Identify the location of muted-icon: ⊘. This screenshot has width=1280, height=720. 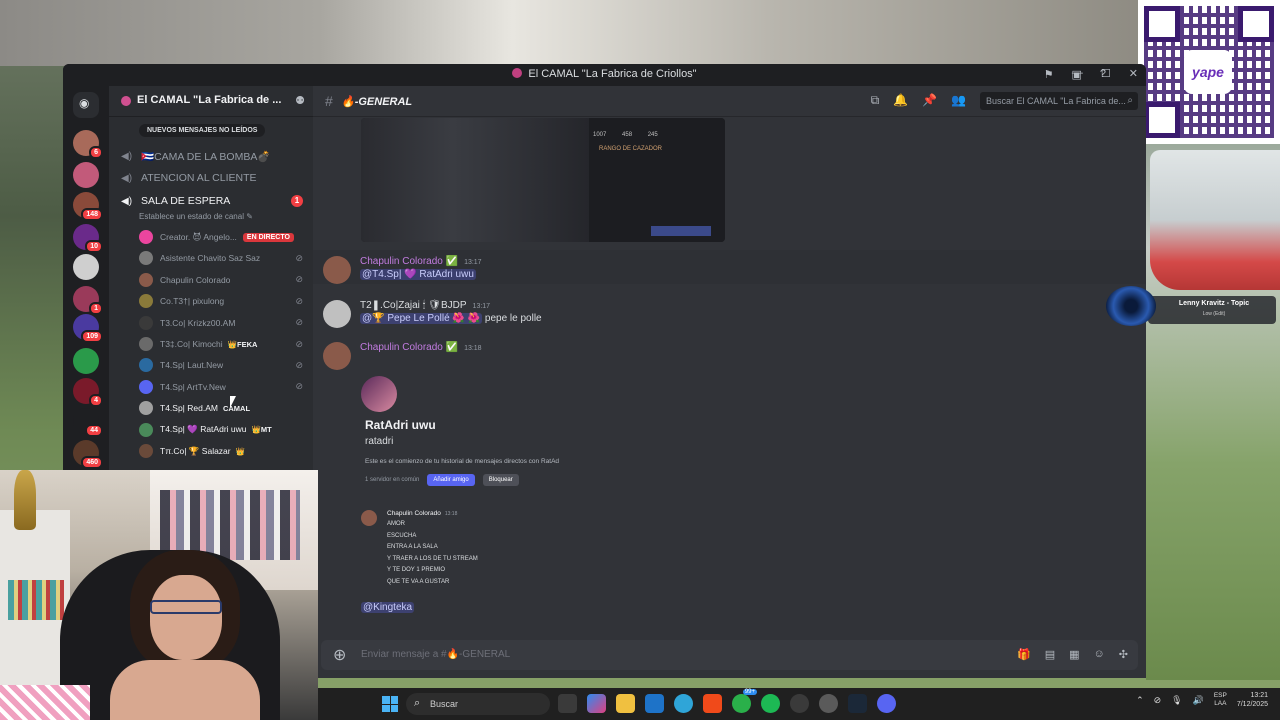
(299, 300).